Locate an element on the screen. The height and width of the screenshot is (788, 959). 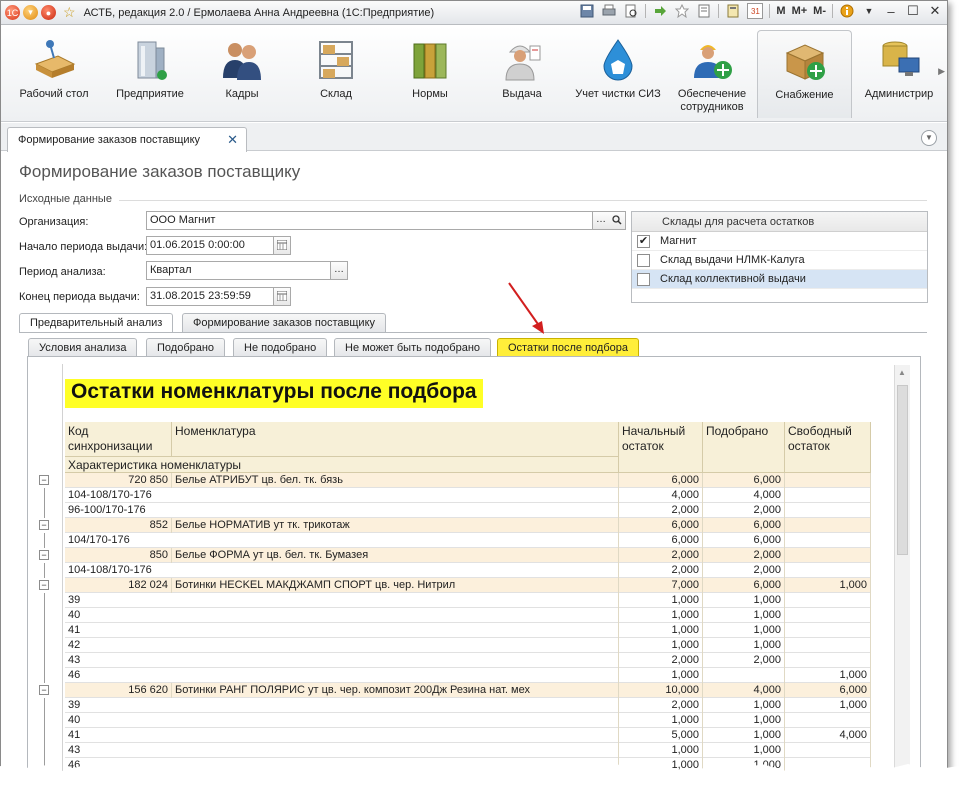
org-search-icon is located at coordinates (617, 220).